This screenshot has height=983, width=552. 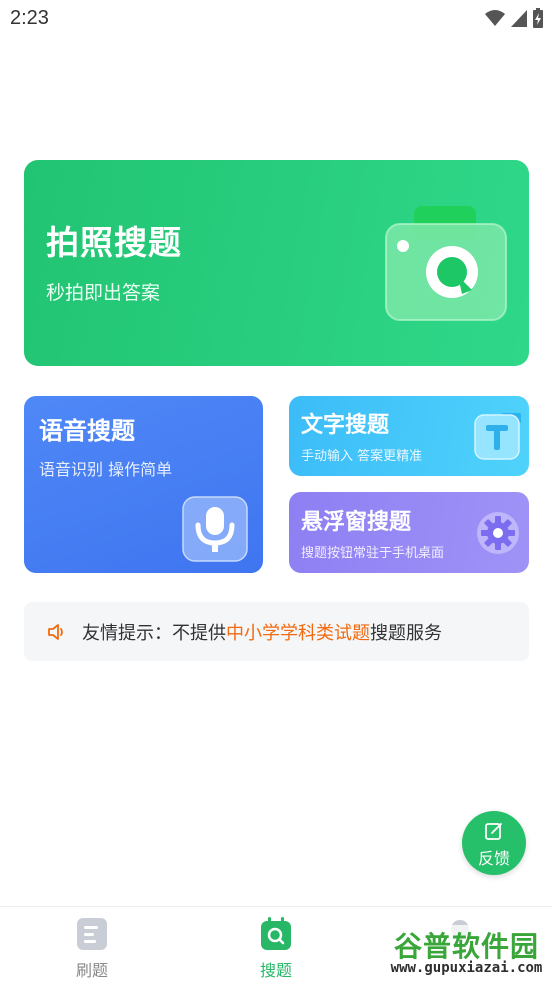 What do you see at coordinates (409, 436) in the screenshot?
I see `text-search-card: 文字搜题 手动输入 答案更精准` at bounding box center [409, 436].